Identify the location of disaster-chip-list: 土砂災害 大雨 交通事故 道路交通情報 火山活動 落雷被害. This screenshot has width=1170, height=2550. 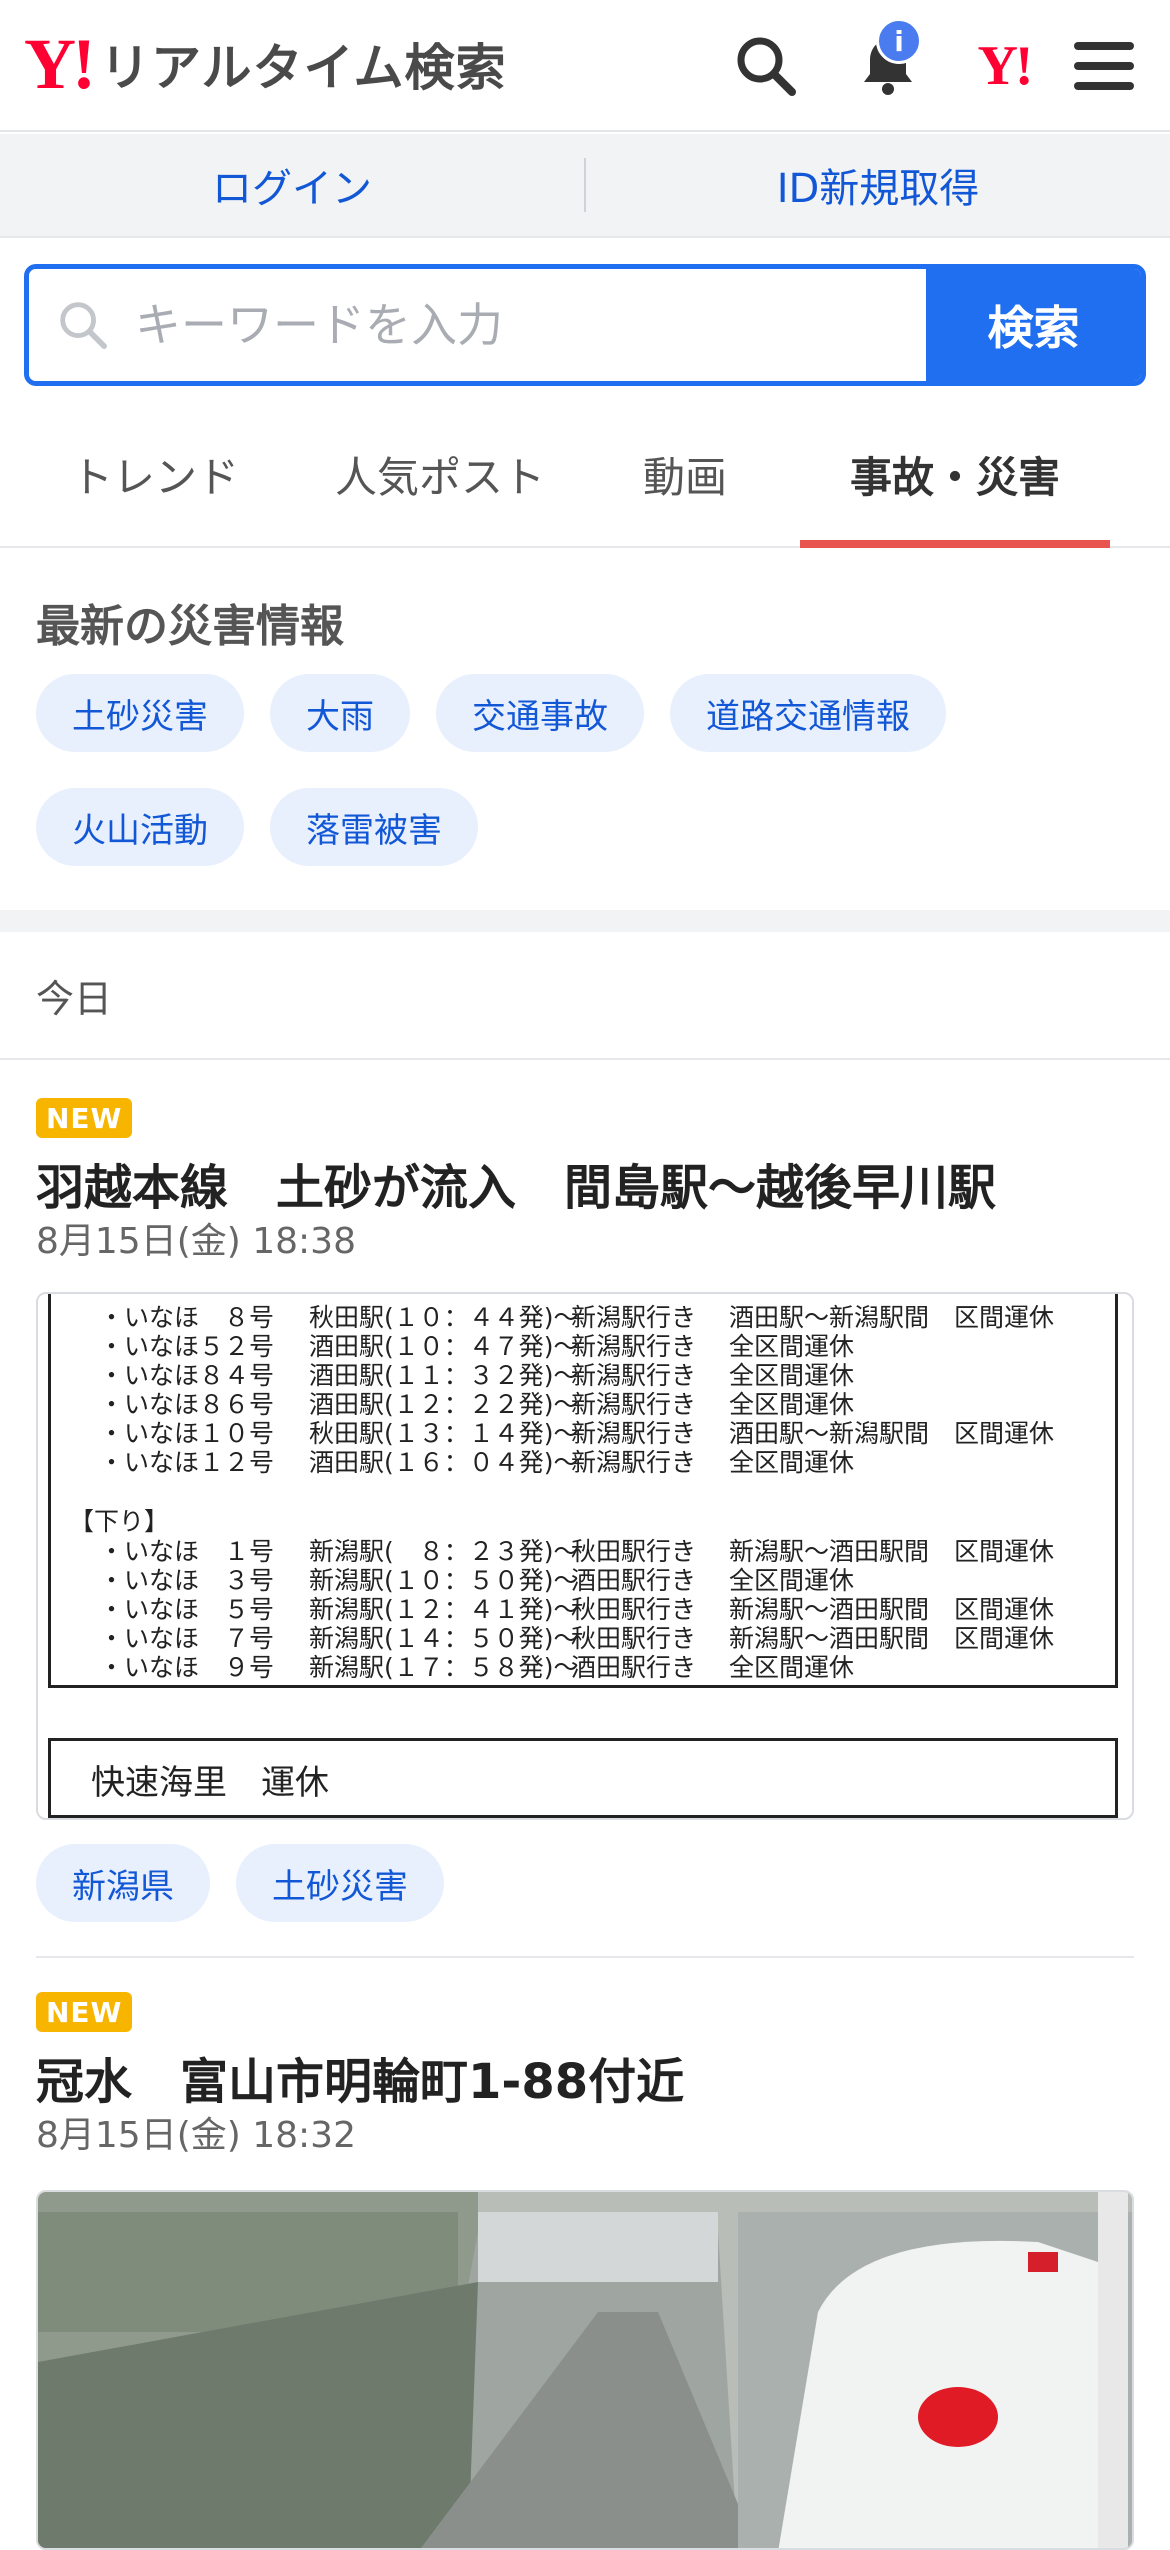
(586, 770).